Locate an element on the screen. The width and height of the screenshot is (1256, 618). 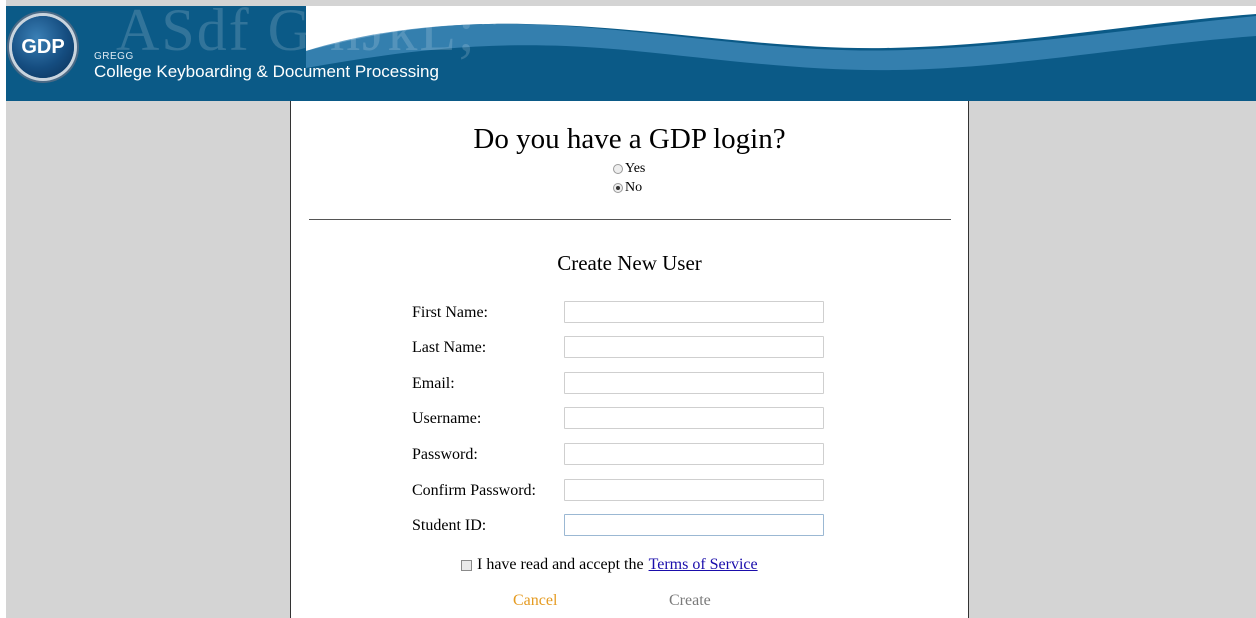
login-question-title: Do you have a GDP login? is located at coordinates (629, 139).